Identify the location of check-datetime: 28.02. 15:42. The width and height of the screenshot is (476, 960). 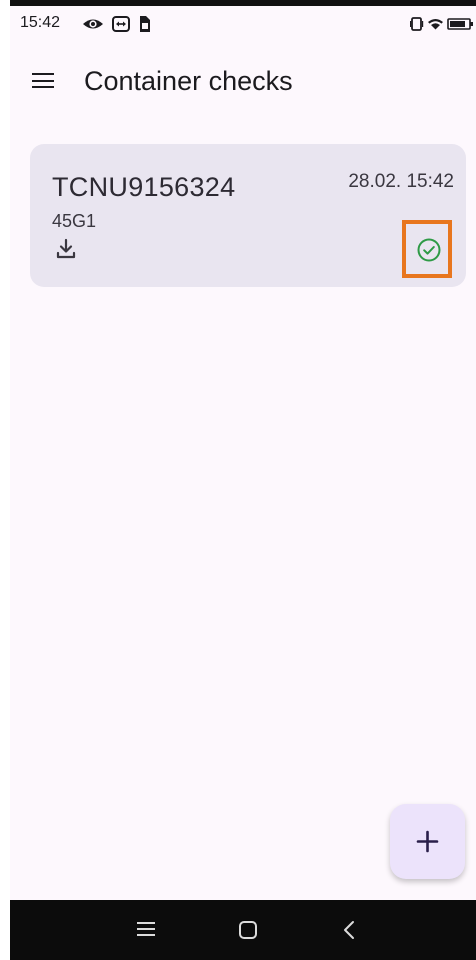
(401, 181).